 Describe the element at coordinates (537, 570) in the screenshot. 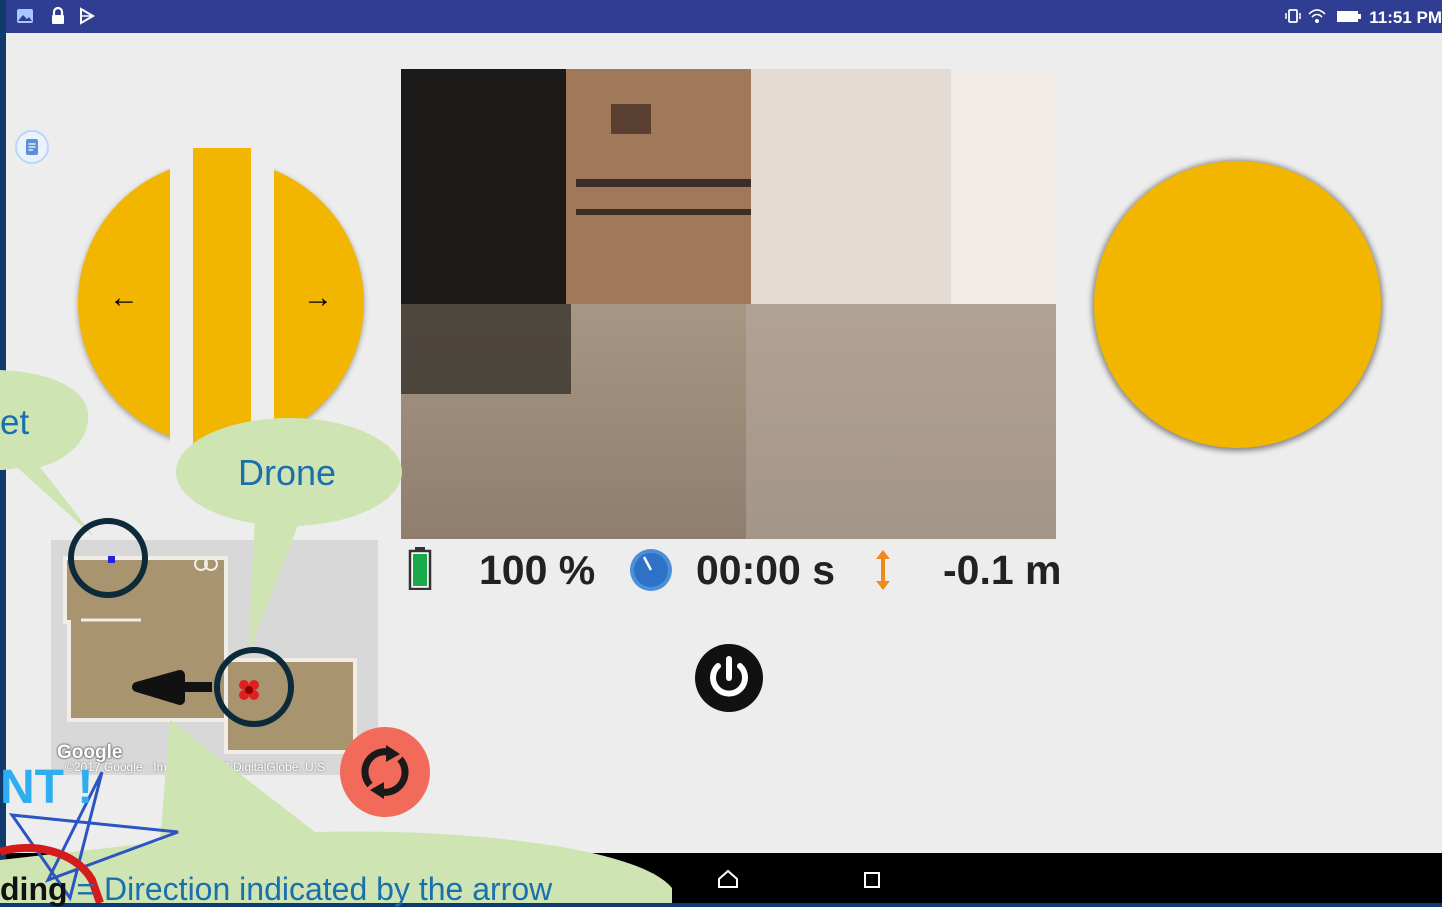

I see `battery-percentage: 100 %` at that location.